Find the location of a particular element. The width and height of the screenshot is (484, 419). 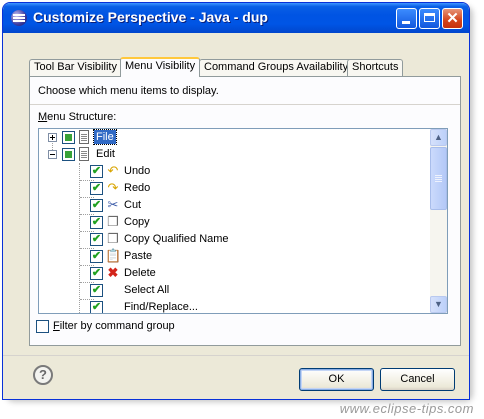

tree-item-label: Undo is located at coordinates (137, 171).